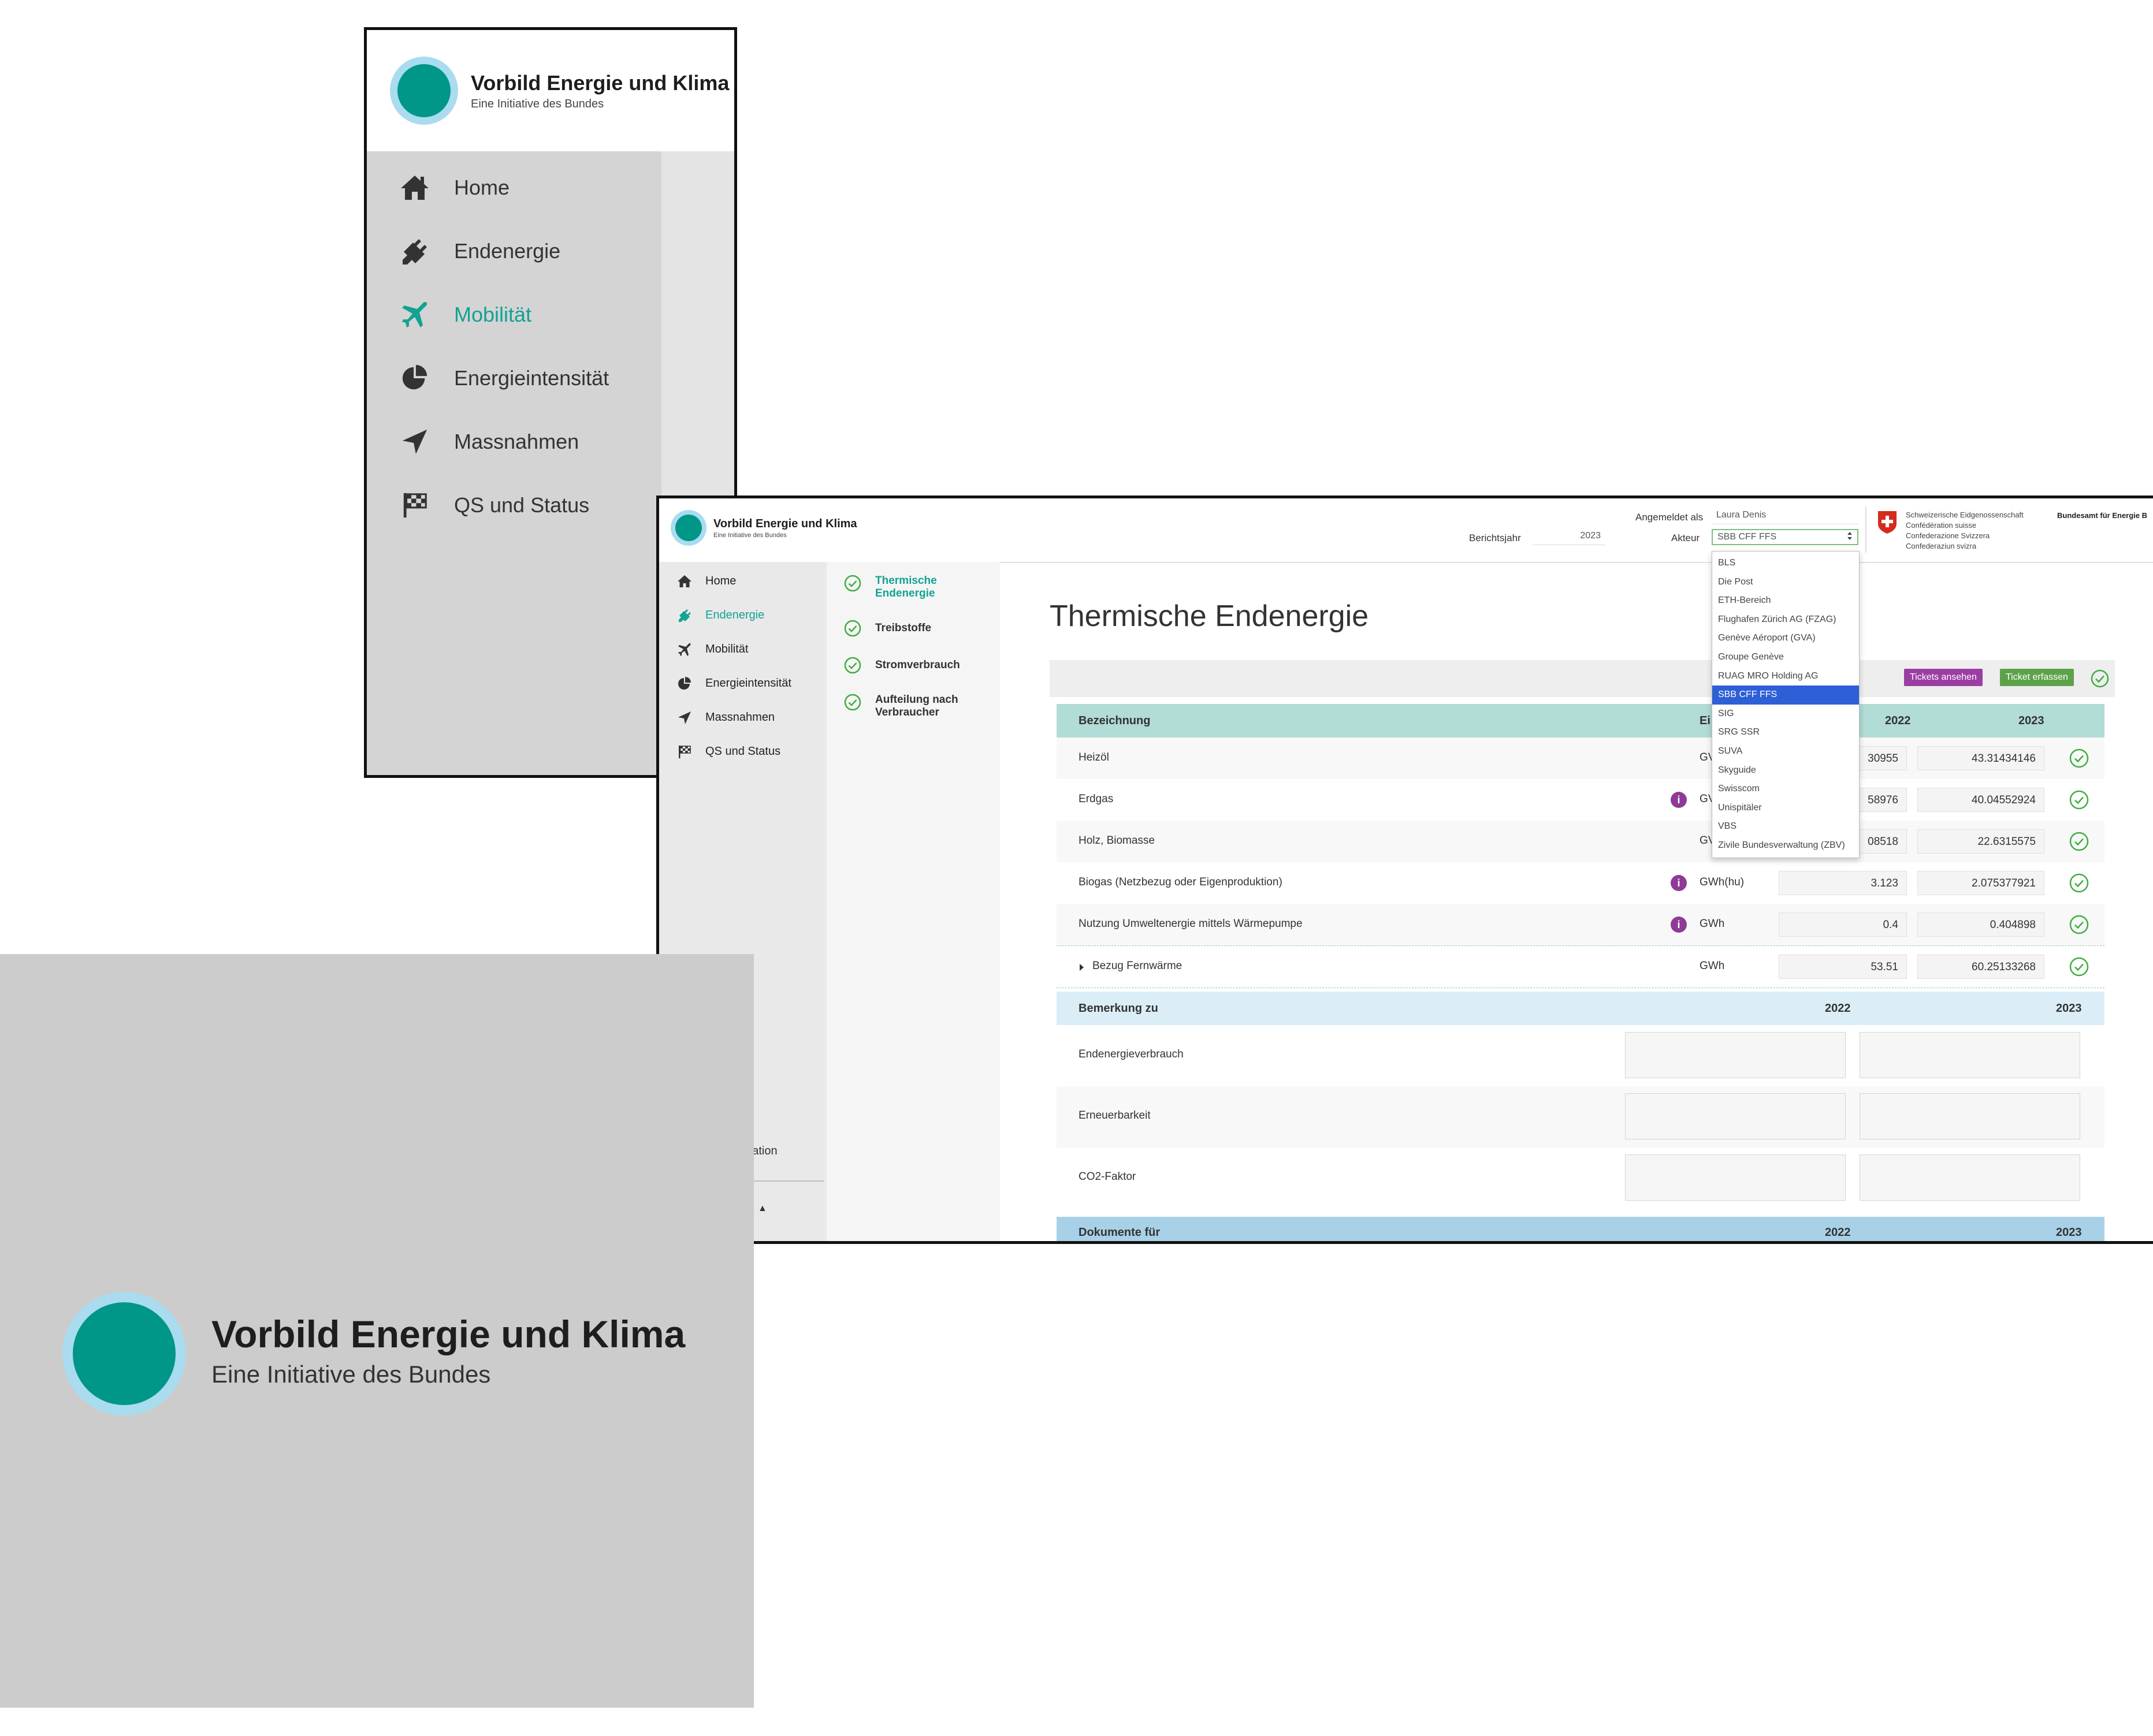  What do you see at coordinates (532, 378) in the screenshot?
I see `zoom-nav-label: Energieintensität` at bounding box center [532, 378].